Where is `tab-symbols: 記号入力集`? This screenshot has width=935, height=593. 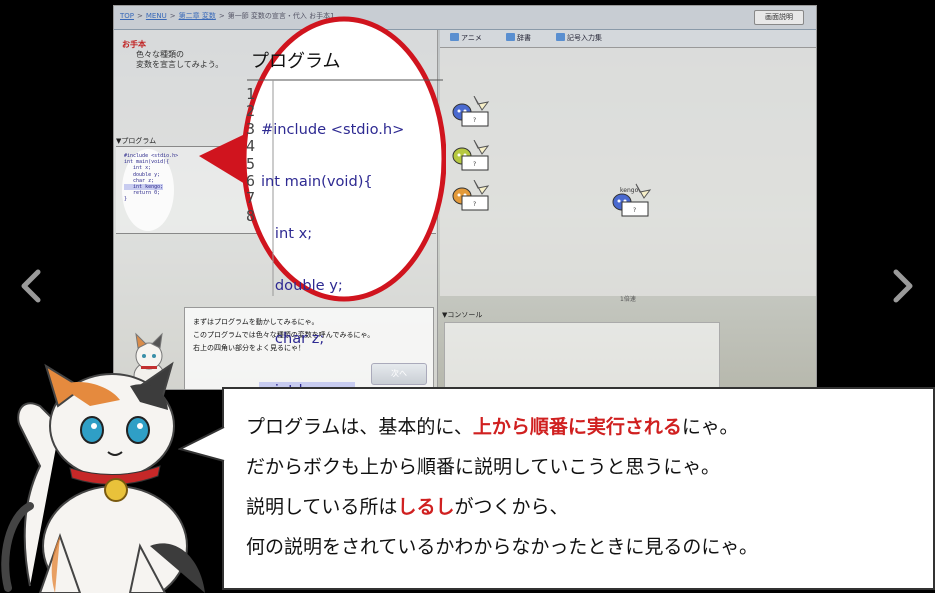
tab-symbols: 記号入力集 is located at coordinates (579, 38).